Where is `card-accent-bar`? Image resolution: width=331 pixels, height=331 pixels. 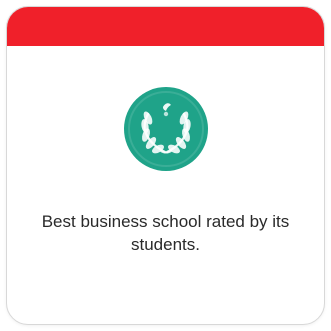 card-accent-bar is located at coordinates (165, 26).